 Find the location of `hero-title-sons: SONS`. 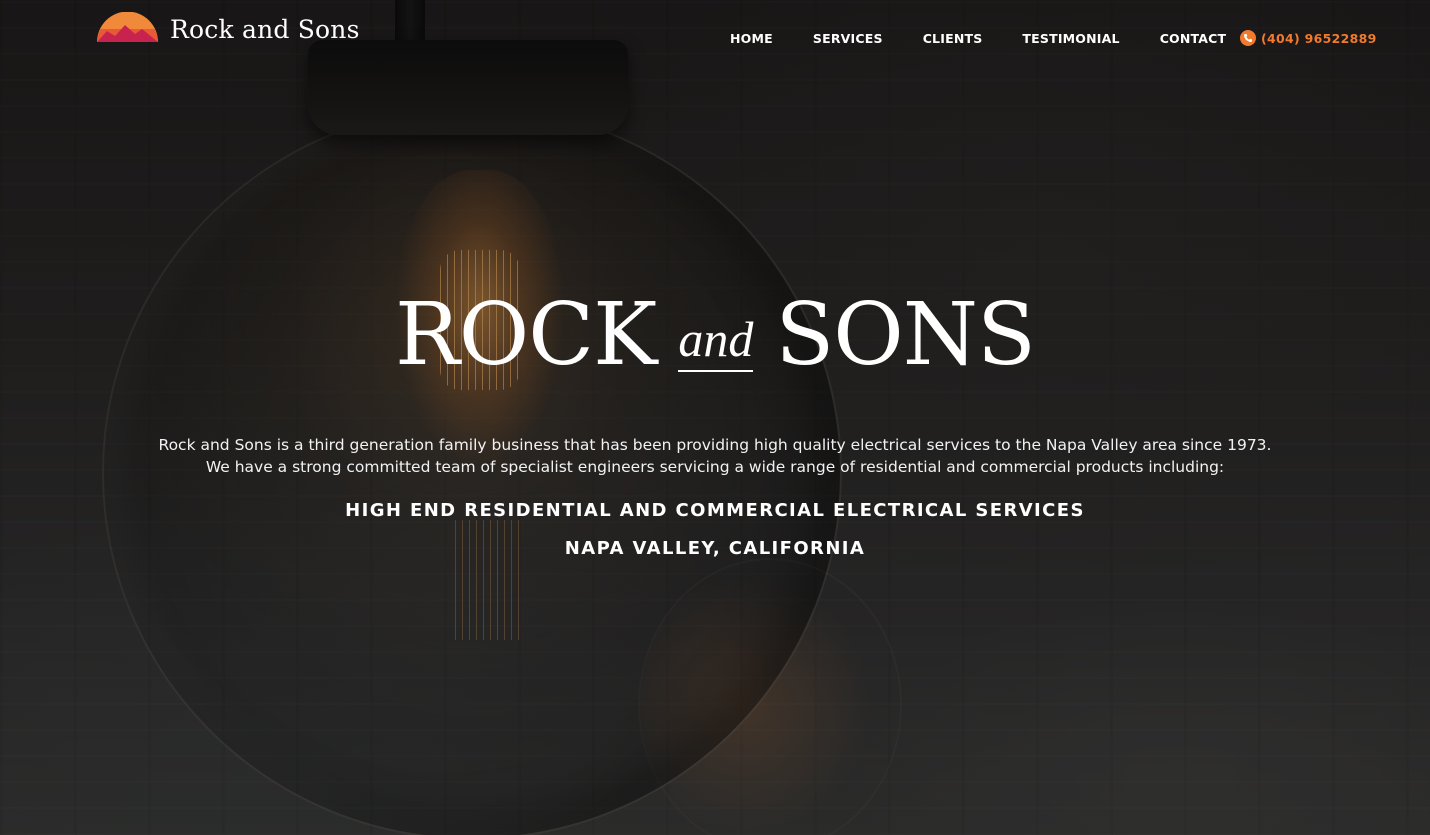

hero-title-sons: SONS is located at coordinates (905, 335).